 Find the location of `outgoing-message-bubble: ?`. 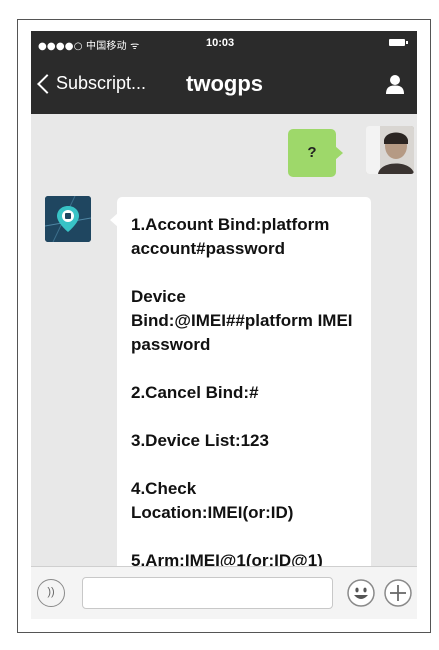

outgoing-message-bubble: ? is located at coordinates (315, 153).